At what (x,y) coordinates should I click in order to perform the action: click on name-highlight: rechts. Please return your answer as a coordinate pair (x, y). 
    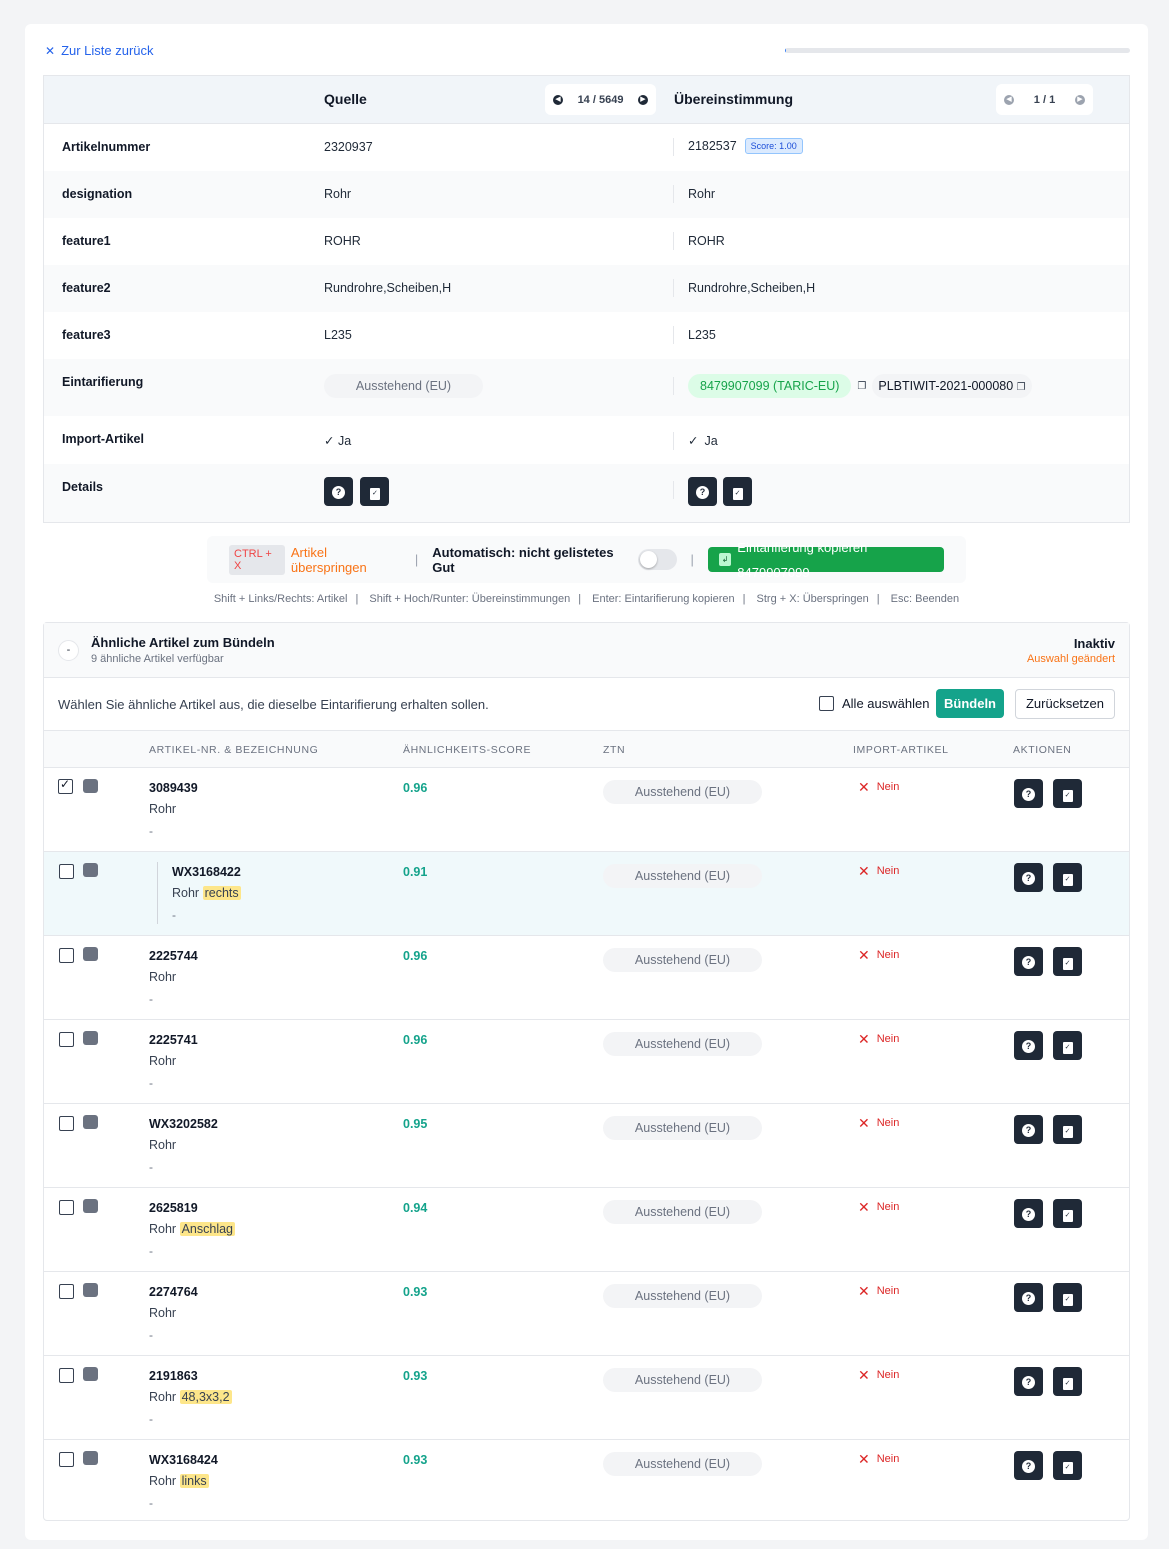
    Looking at the image, I should click on (221, 893).